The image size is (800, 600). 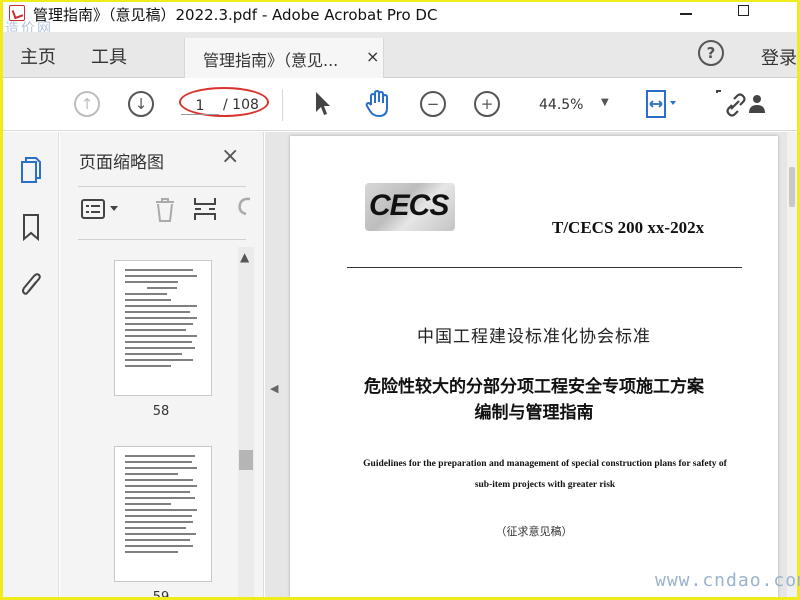 I want to click on header-rule, so click(x=544, y=267).